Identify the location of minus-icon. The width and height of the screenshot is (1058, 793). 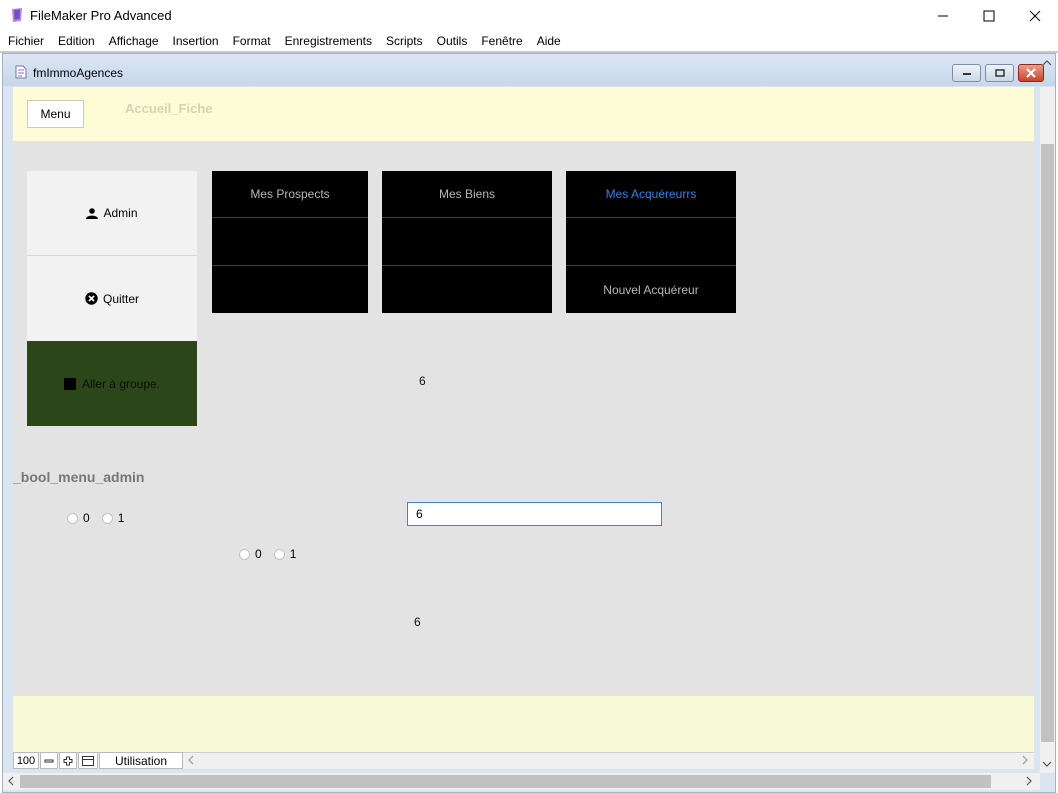
(49, 760).